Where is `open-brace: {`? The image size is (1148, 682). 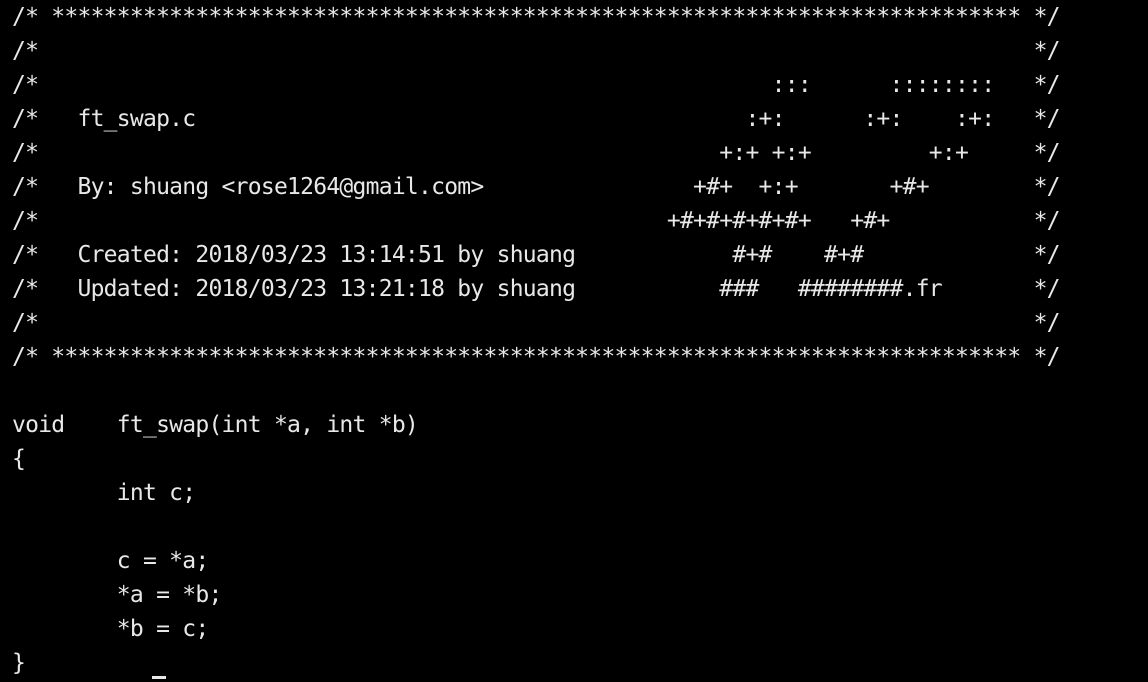 open-brace: { is located at coordinates (19, 459).